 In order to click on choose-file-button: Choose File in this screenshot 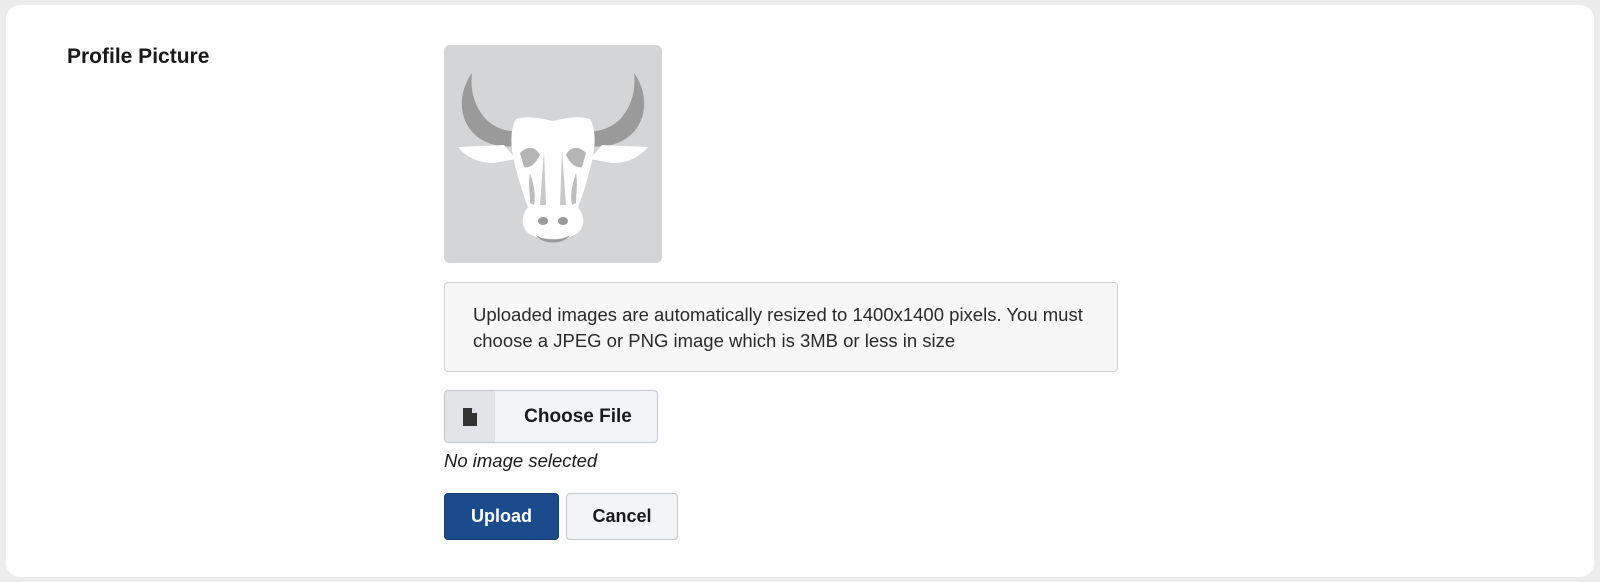, I will do `click(551, 416)`.